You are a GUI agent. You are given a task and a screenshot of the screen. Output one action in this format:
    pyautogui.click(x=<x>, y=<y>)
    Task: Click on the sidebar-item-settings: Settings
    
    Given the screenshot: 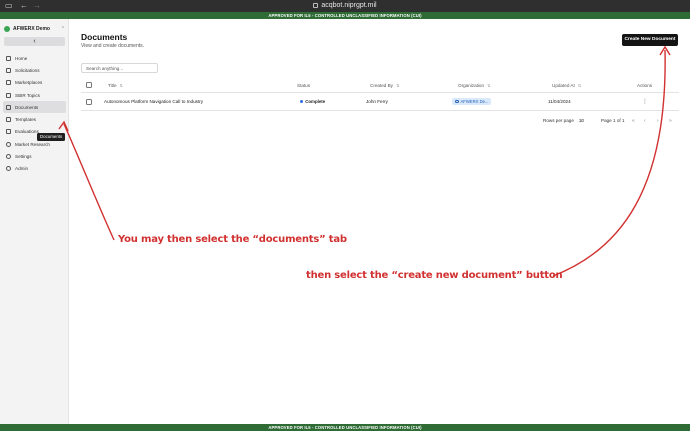 What is the action you would take?
    pyautogui.click(x=34, y=156)
    